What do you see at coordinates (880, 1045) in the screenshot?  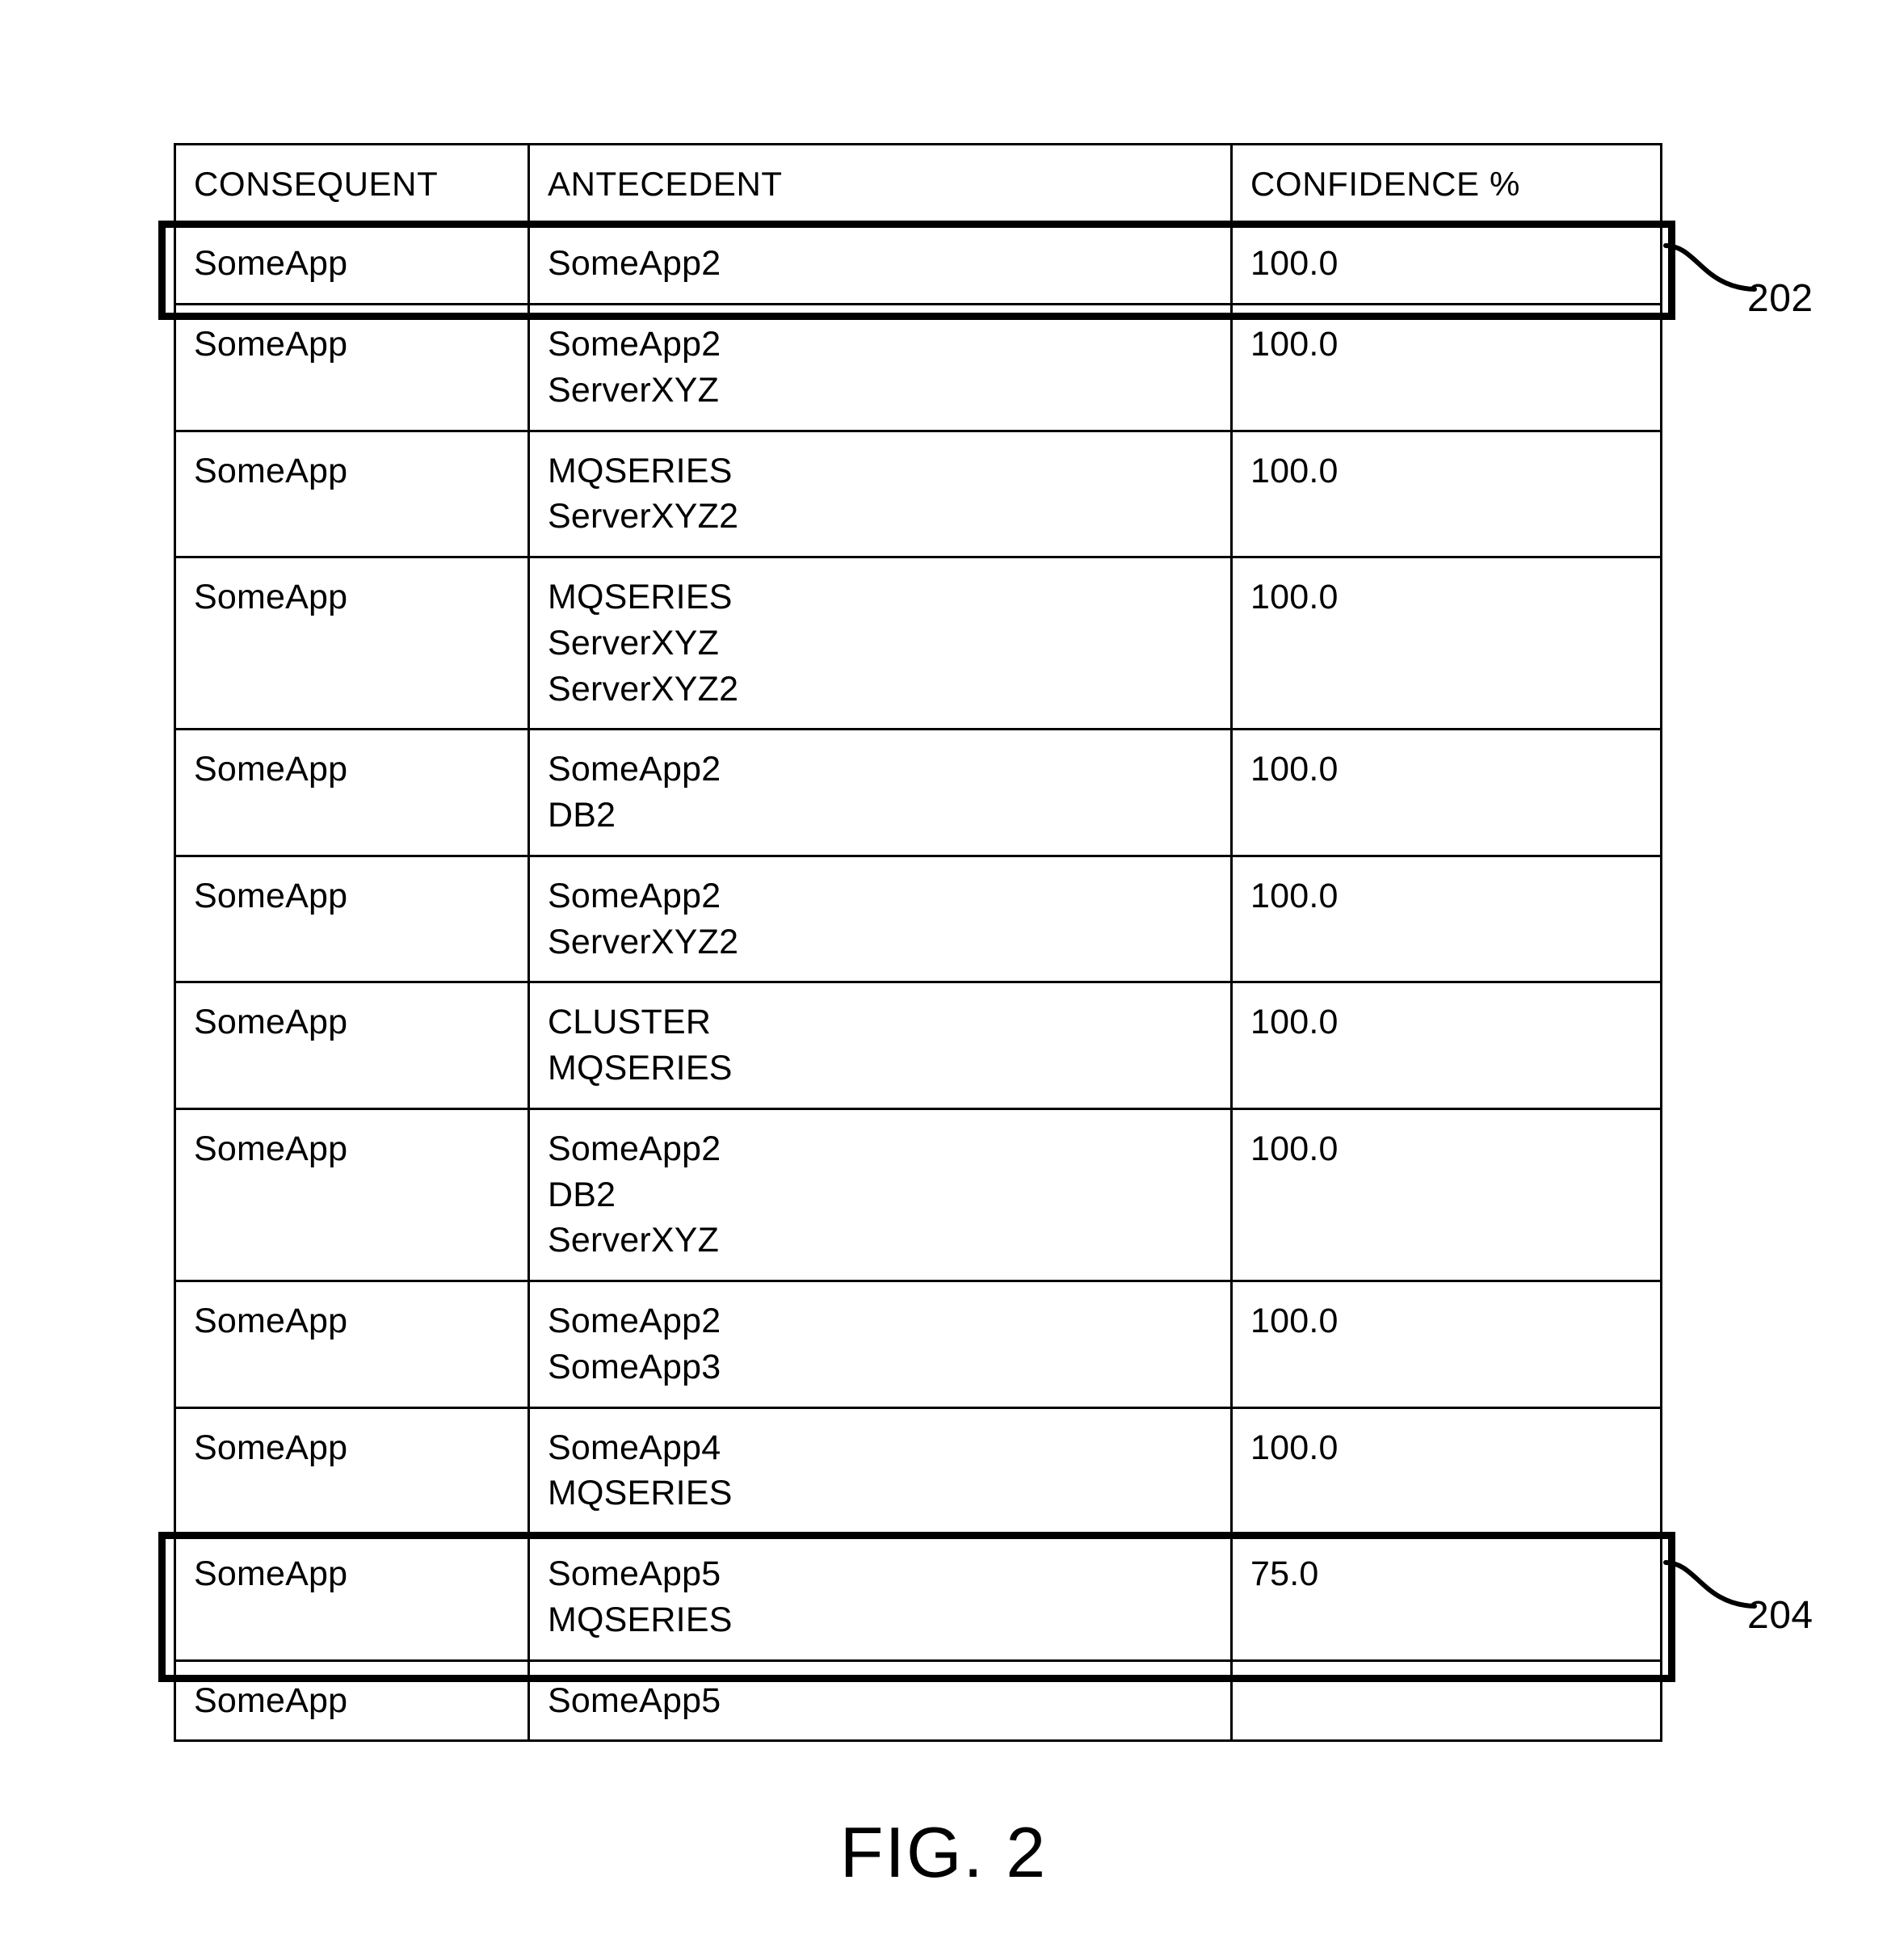 I see `cell-antecedent: CLUSTER MQSERIES` at bounding box center [880, 1045].